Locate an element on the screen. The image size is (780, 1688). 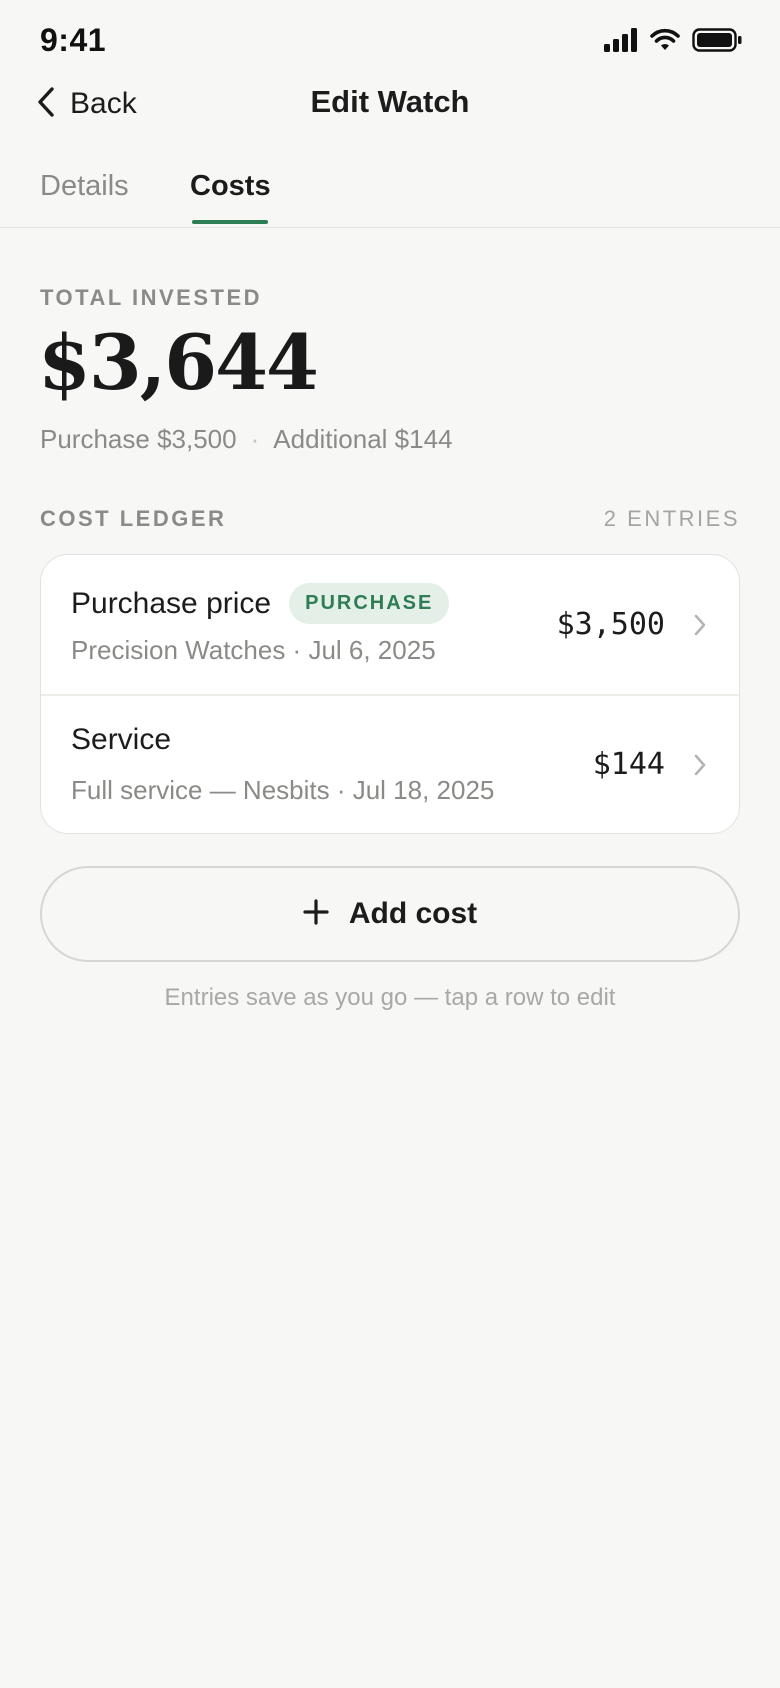
purchase-subtotal: Purchase $3,500 is located at coordinates (138, 439).